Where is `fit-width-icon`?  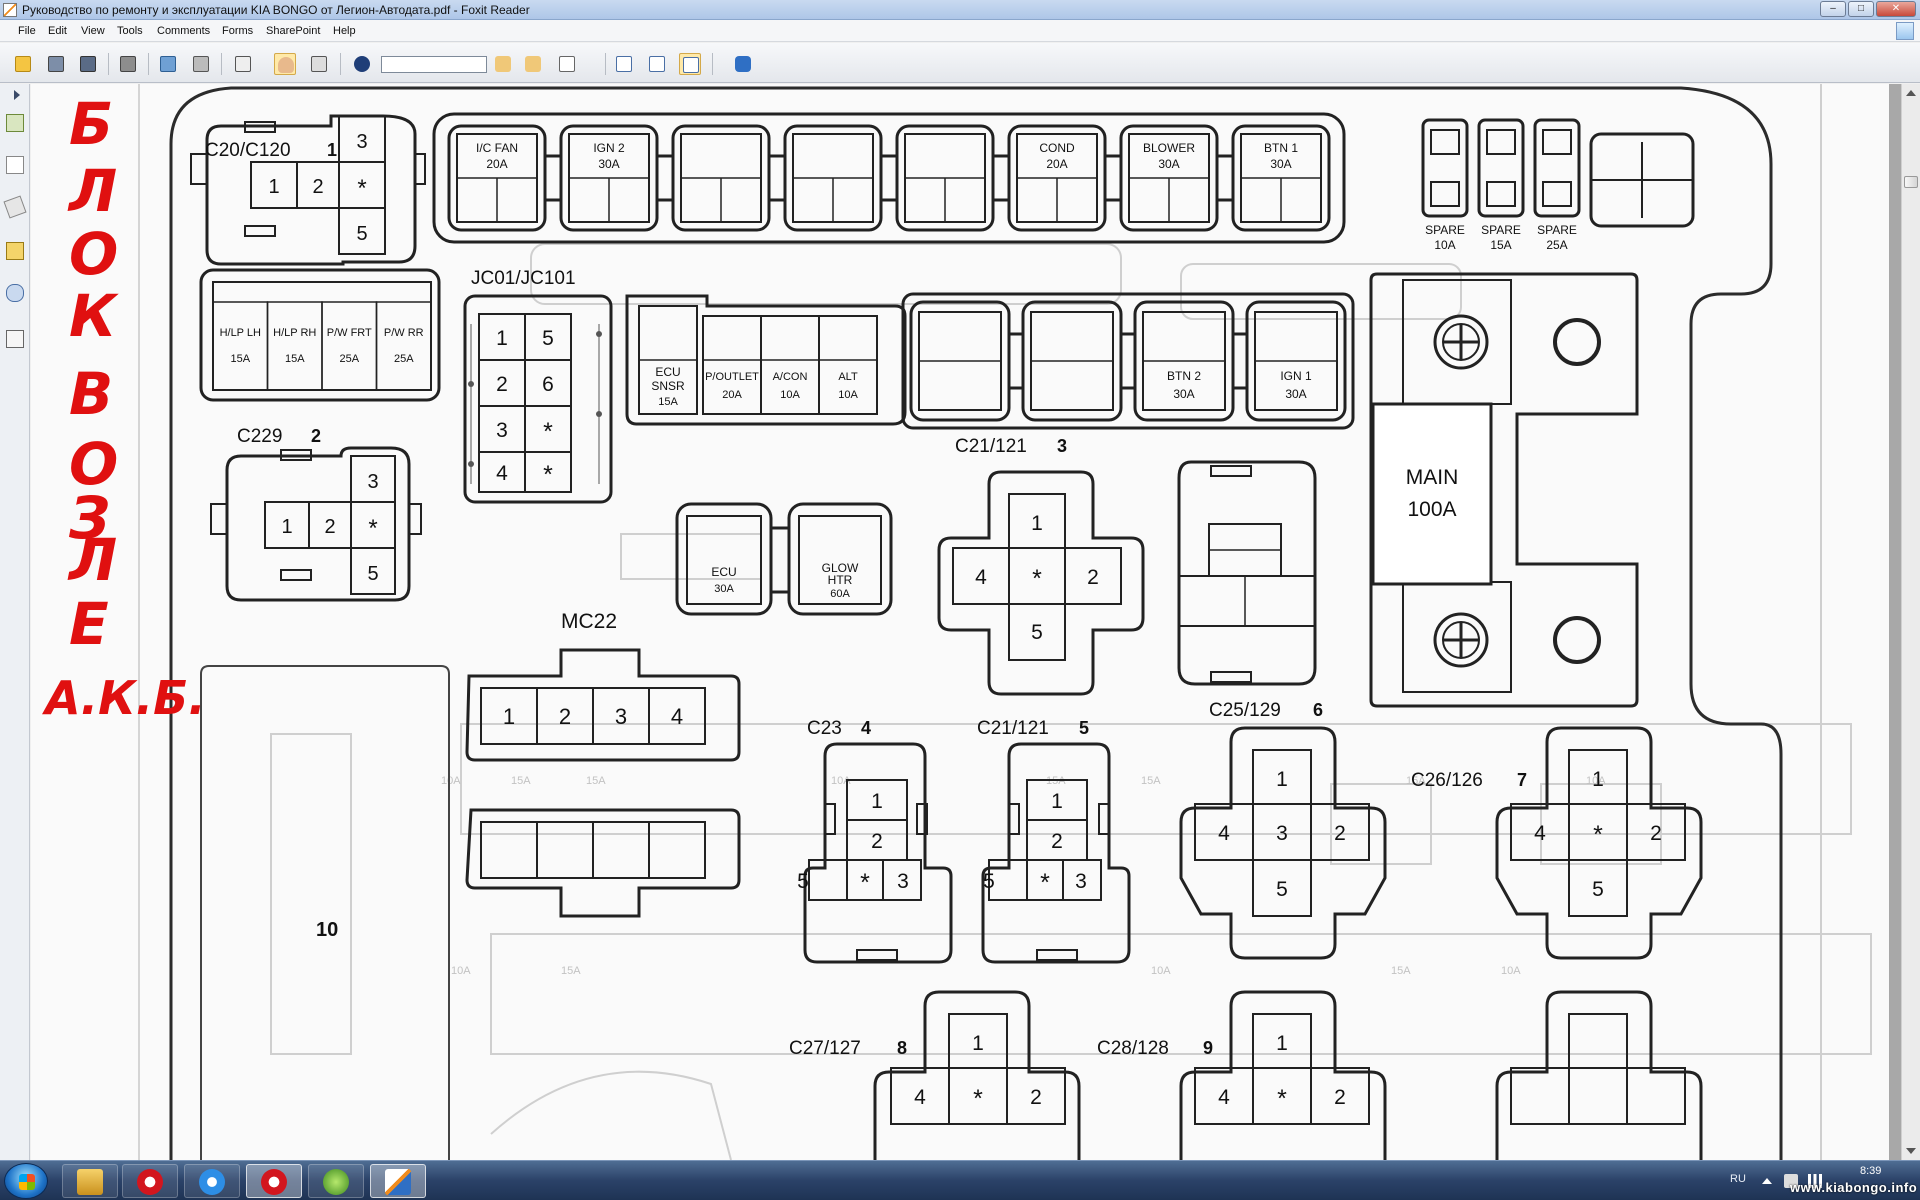 fit-width-icon is located at coordinates (657, 64).